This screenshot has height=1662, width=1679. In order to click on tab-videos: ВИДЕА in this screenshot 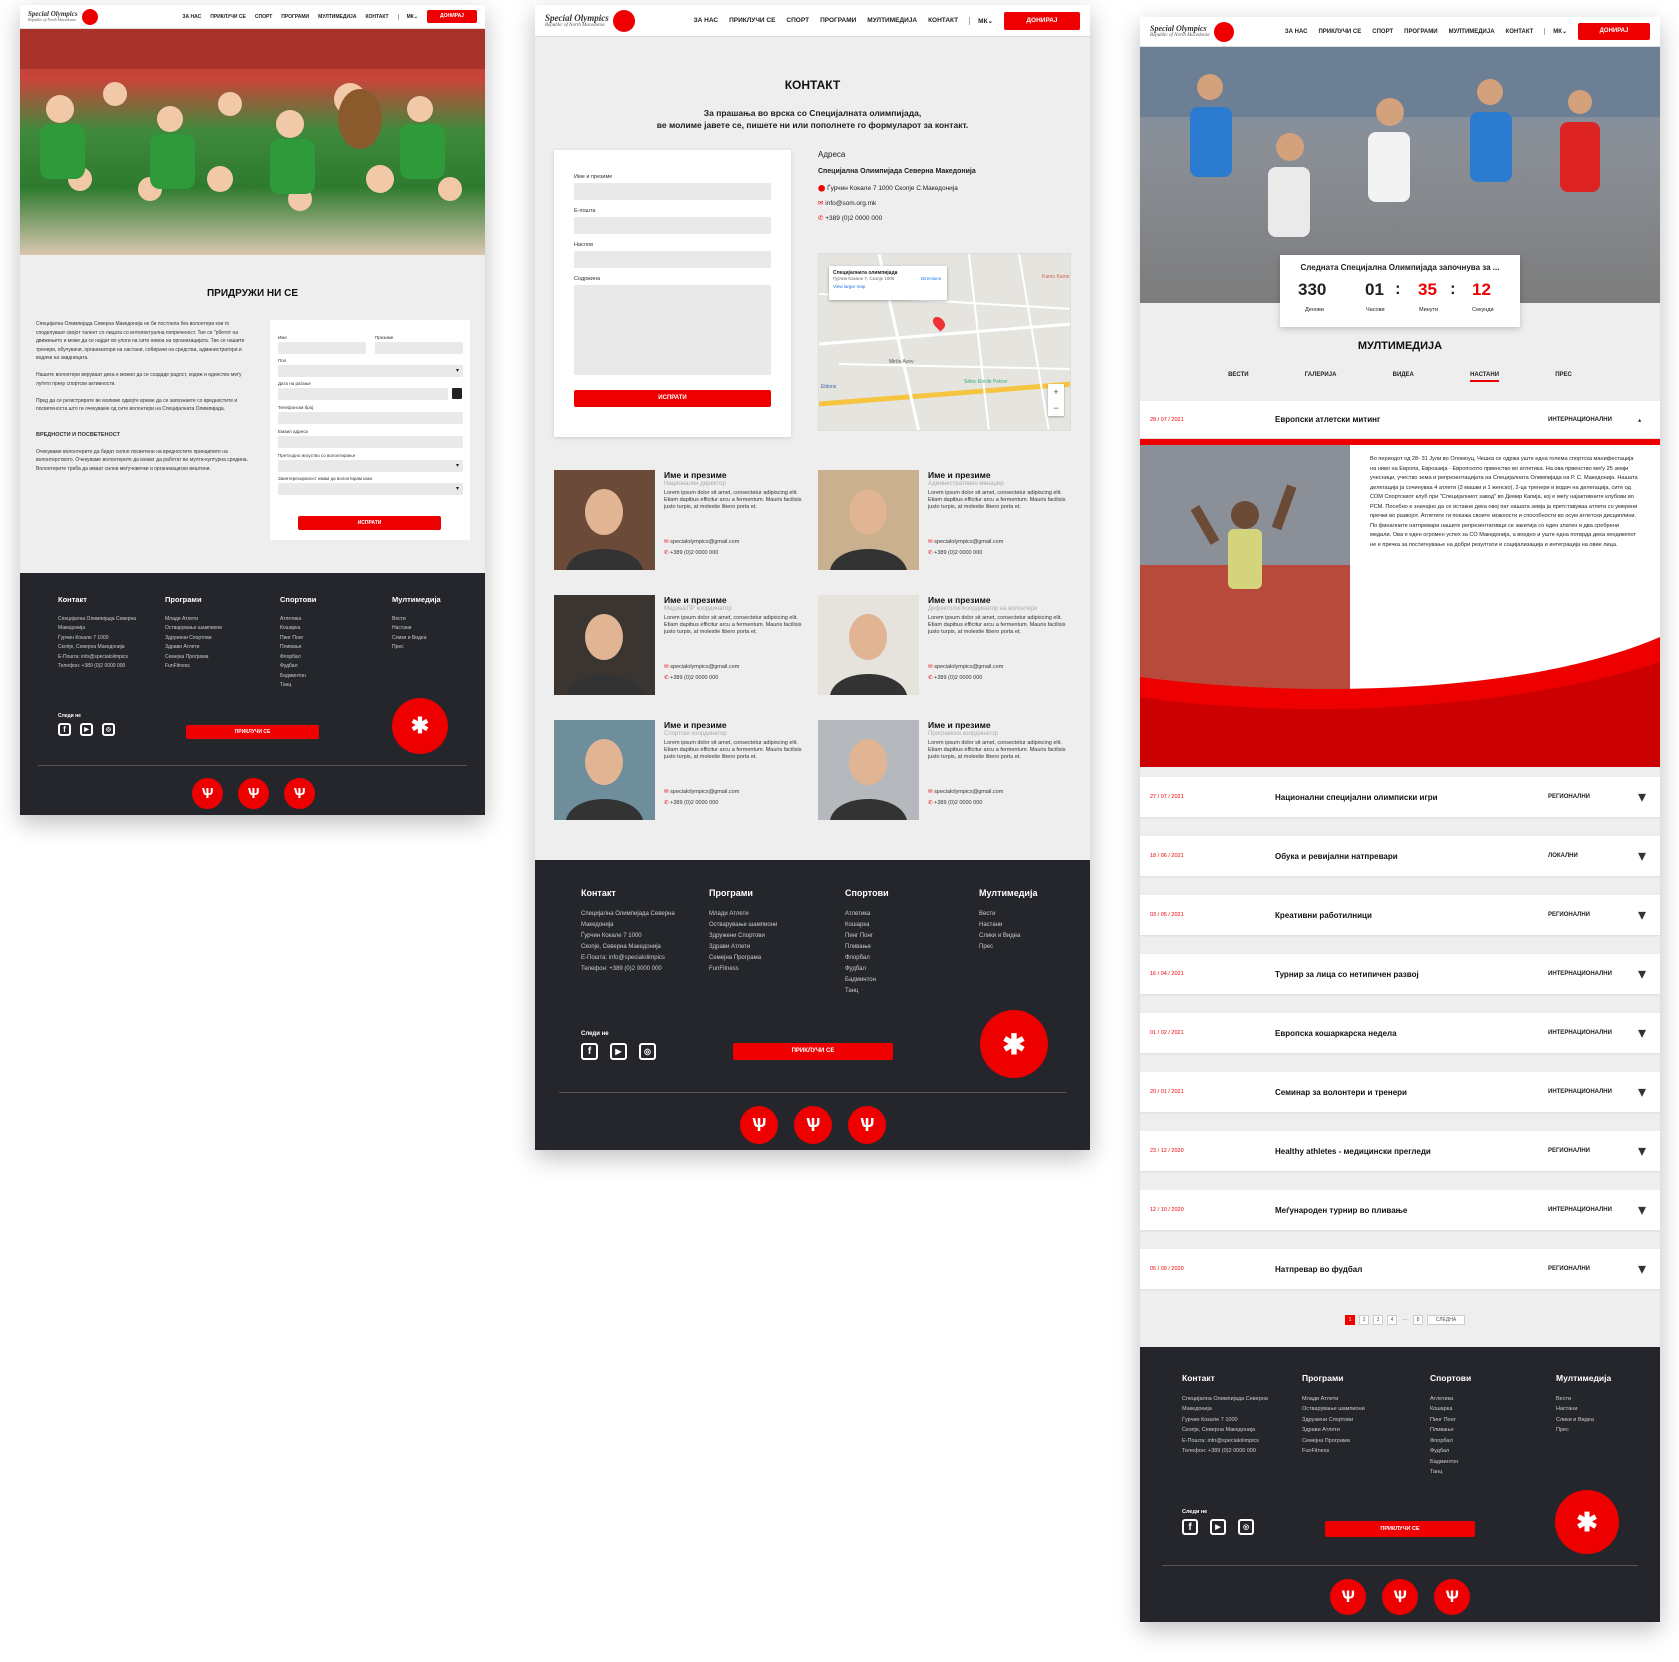, I will do `click(1403, 377)`.